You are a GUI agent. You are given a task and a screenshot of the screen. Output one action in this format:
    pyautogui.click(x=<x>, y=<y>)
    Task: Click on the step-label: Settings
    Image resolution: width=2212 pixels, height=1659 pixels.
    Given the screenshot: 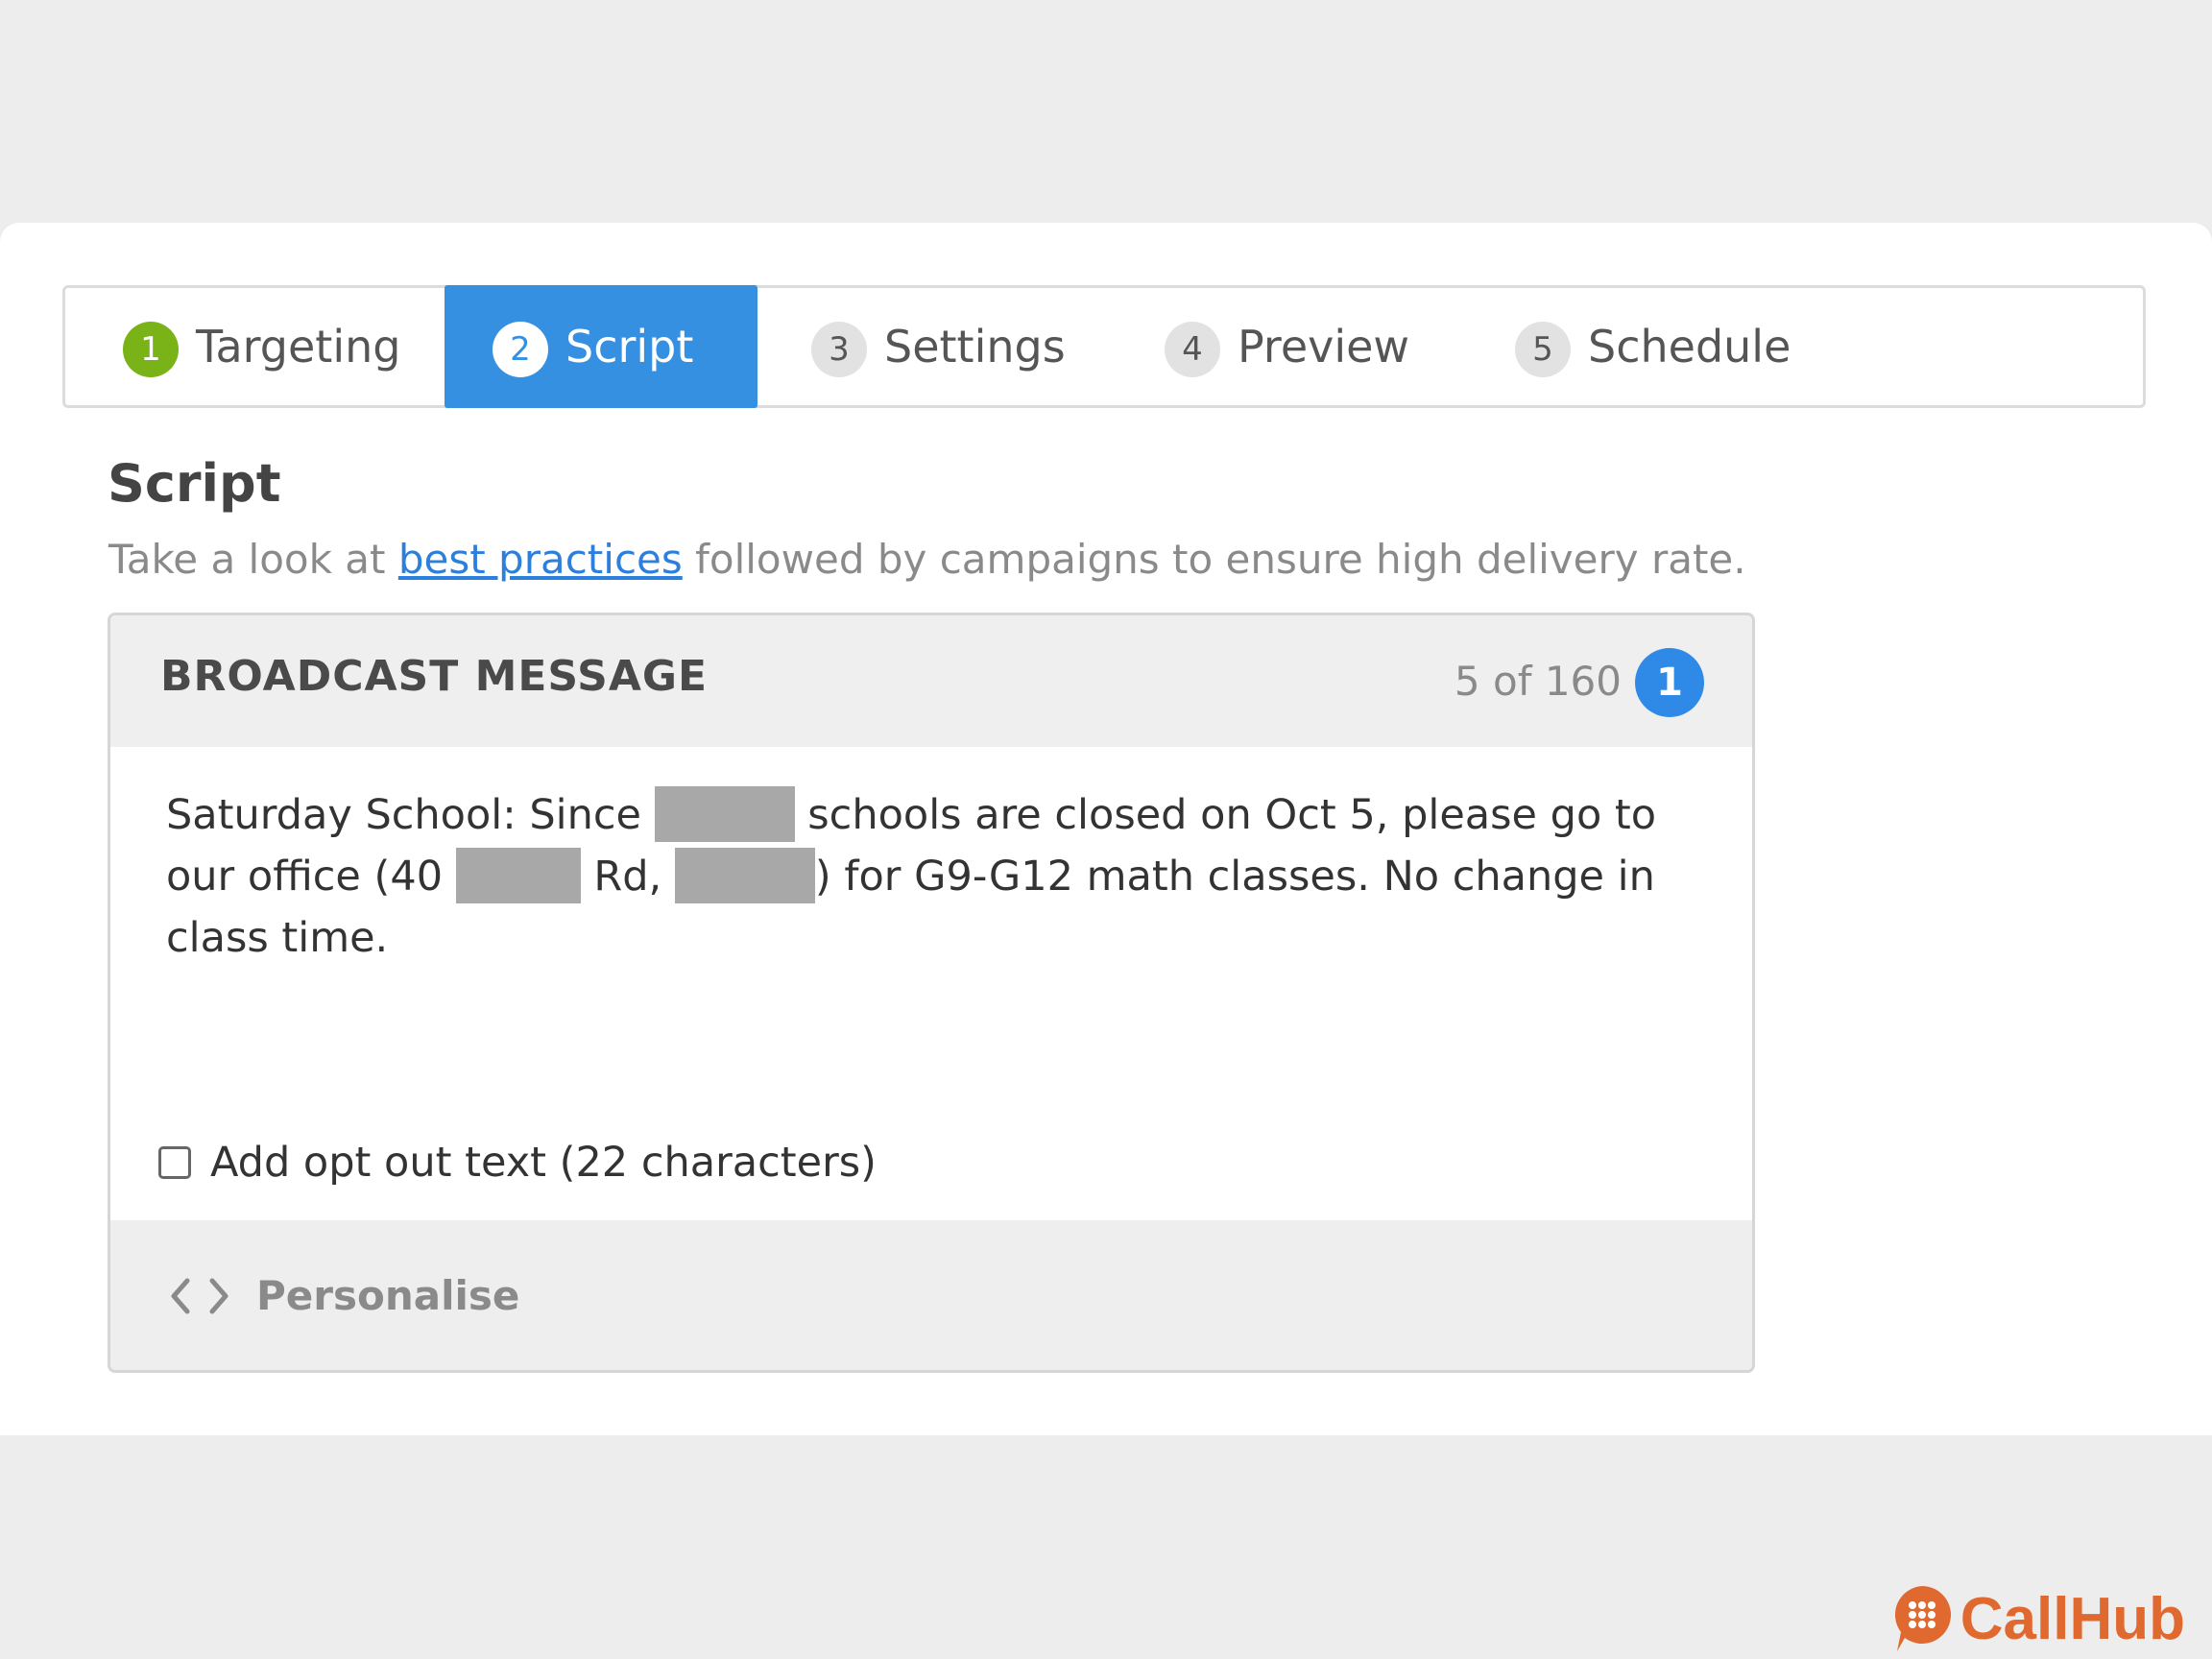 What is the action you would take?
    pyautogui.click(x=975, y=347)
    